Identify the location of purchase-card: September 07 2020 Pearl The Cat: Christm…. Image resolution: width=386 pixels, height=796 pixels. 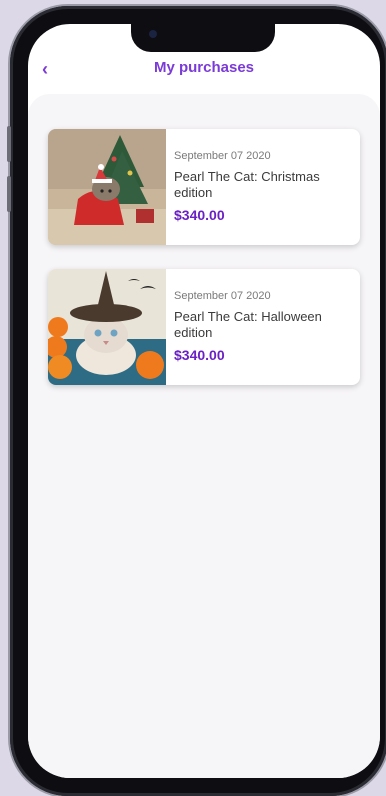
(204, 187).